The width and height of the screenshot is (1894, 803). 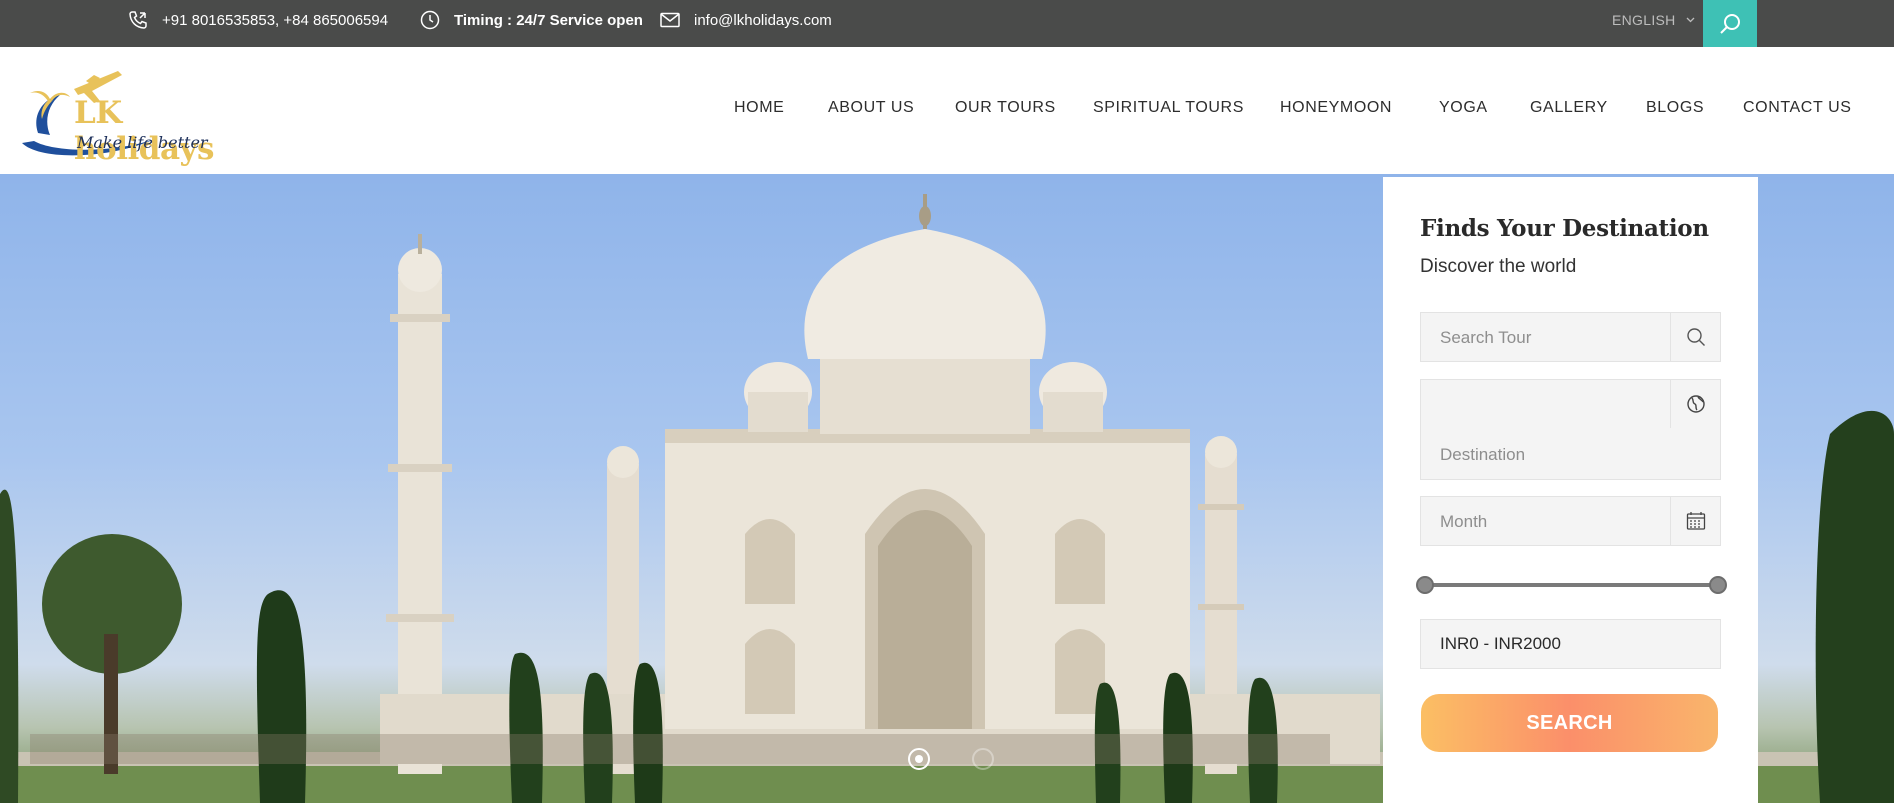 What do you see at coordinates (670, 20) in the screenshot?
I see `mail-icon` at bounding box center [670, 20].